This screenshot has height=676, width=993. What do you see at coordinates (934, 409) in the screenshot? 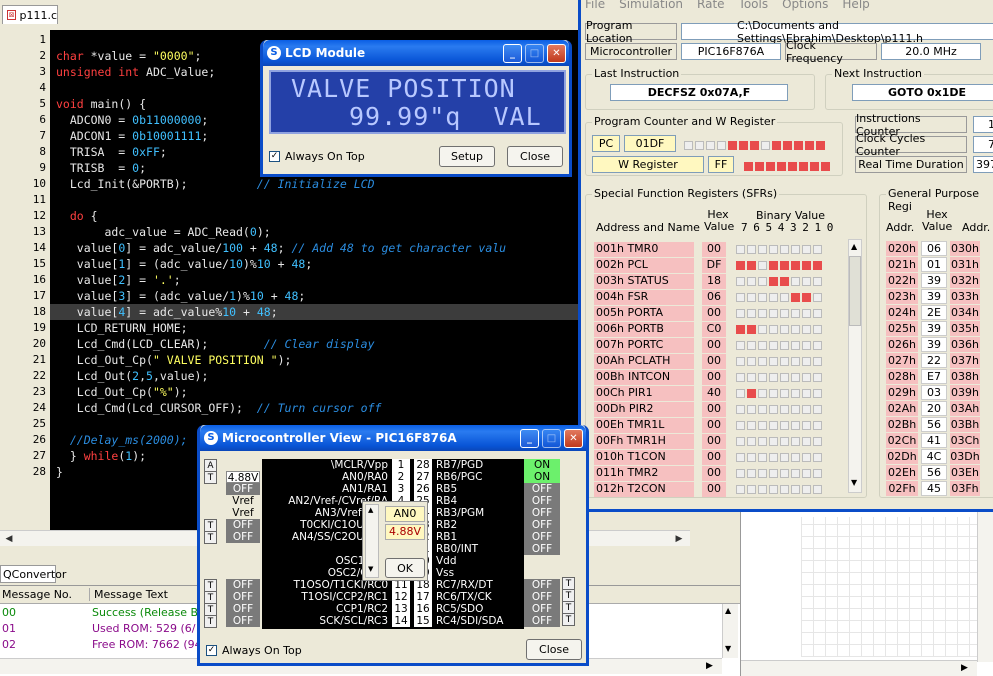
I see `gpr-row: 02Ah 20 03Ah` at bounding box center [934, 409].